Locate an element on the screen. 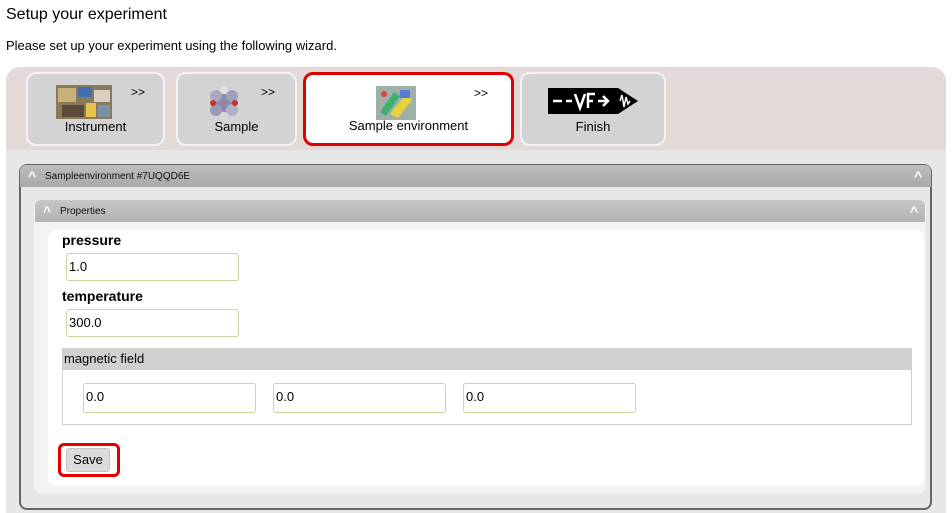 The image size is (952, 513). temperature-input: 300.0 is located at coordinates (152, 323).